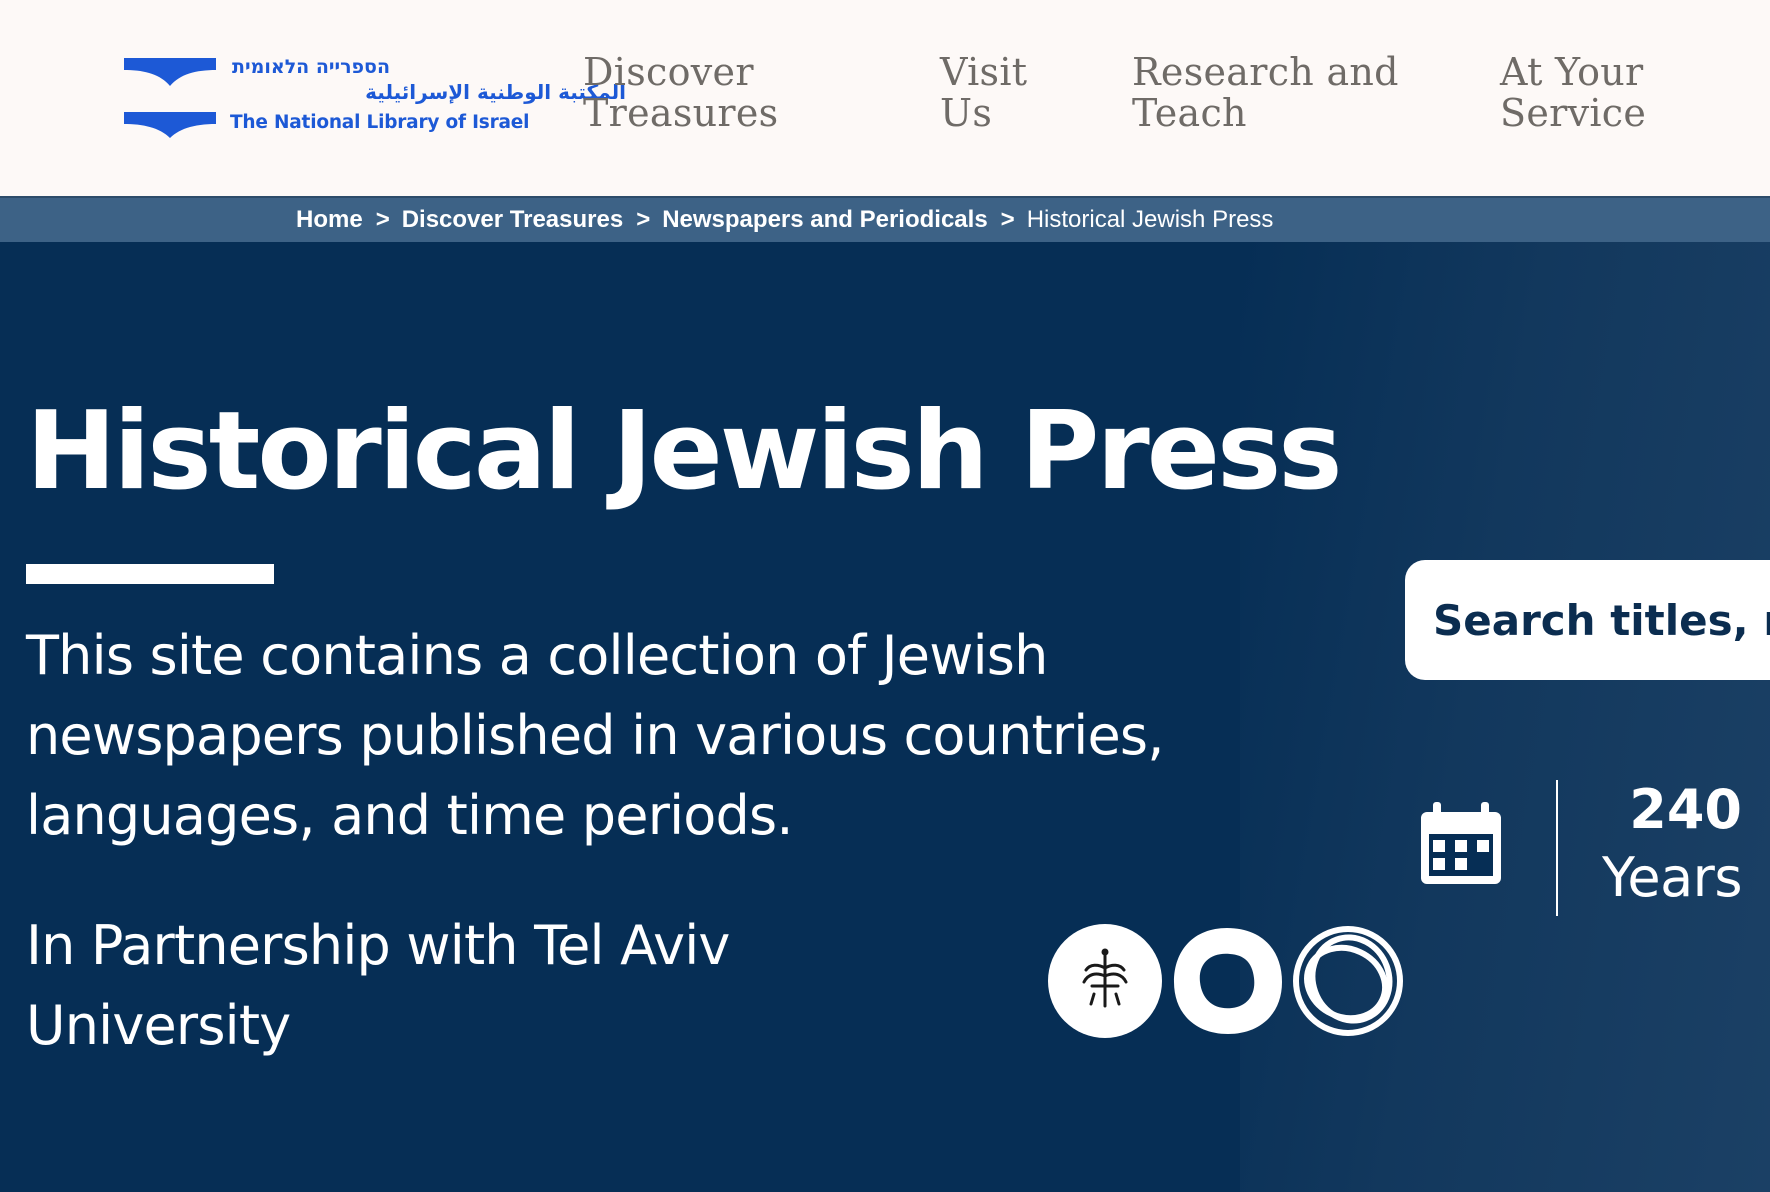  Describe the element at coordinates (380, 122) in the screenshot. I see `logo-english-text: The National Library of Israel` at that location.